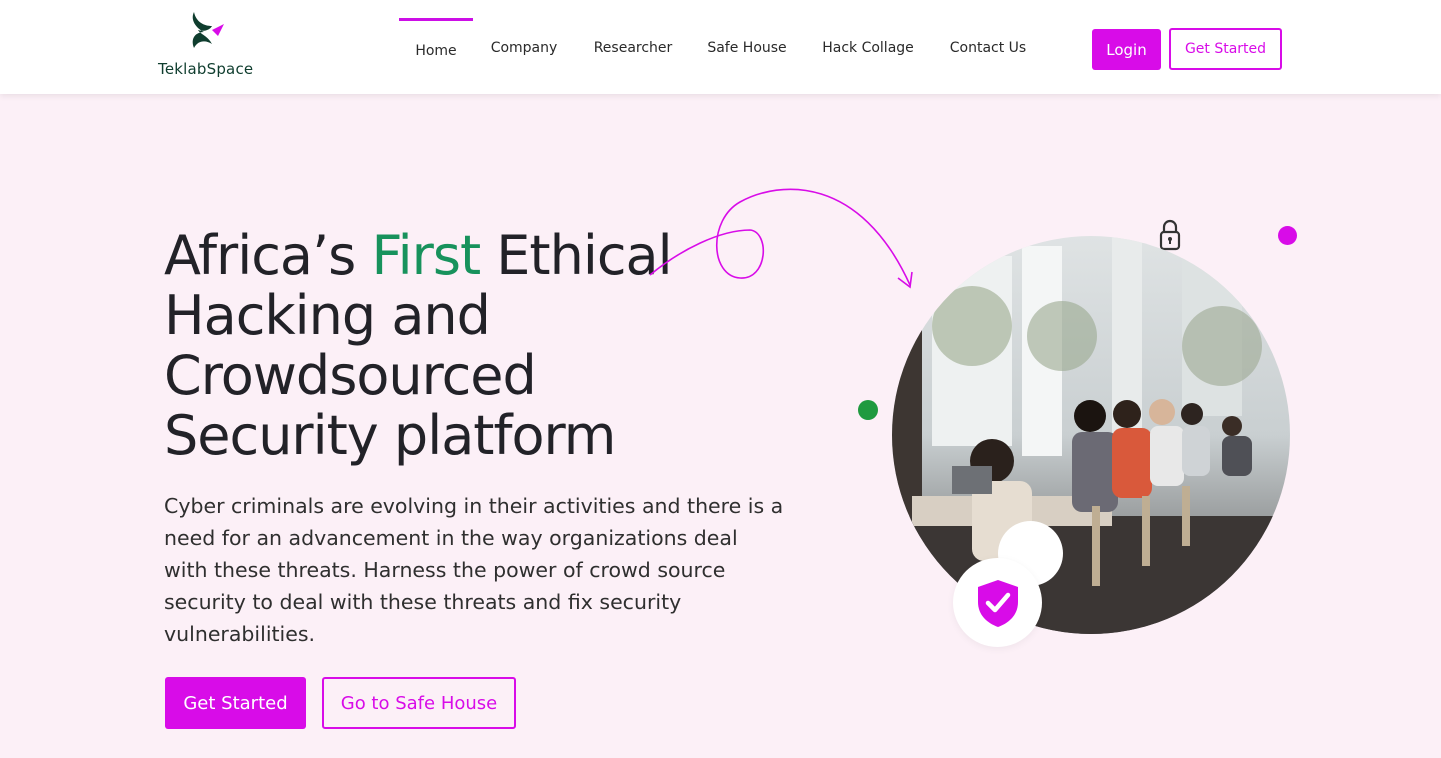 The image size is (1441, 758). Describe the element at coordinates (436, 48) in the screenshot. I see `nav-item-home: Home` at that location.